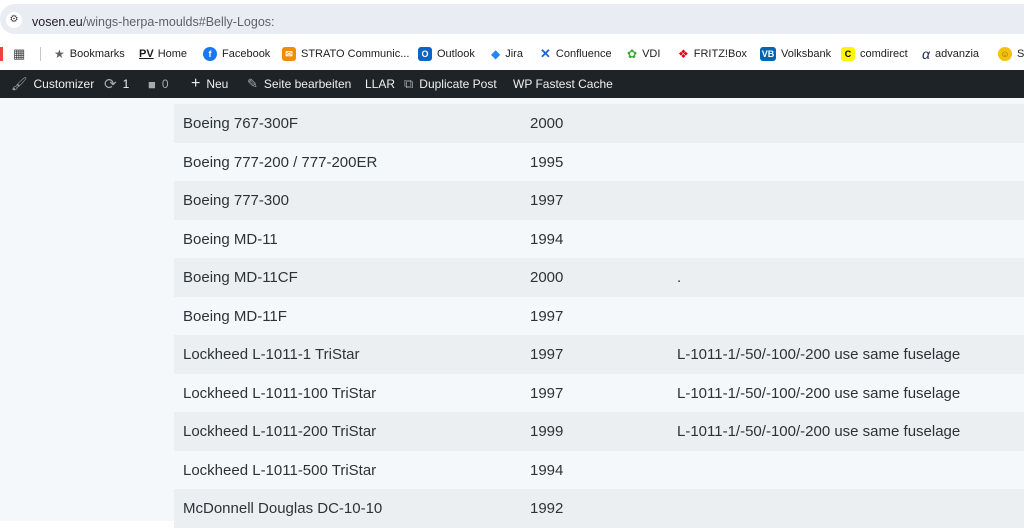 This screenshot has height=528, width=1024. What do you see at coordinates (679, 277) in the screenshot?
I see `cell-note: .` at bounding box center [679, 277].